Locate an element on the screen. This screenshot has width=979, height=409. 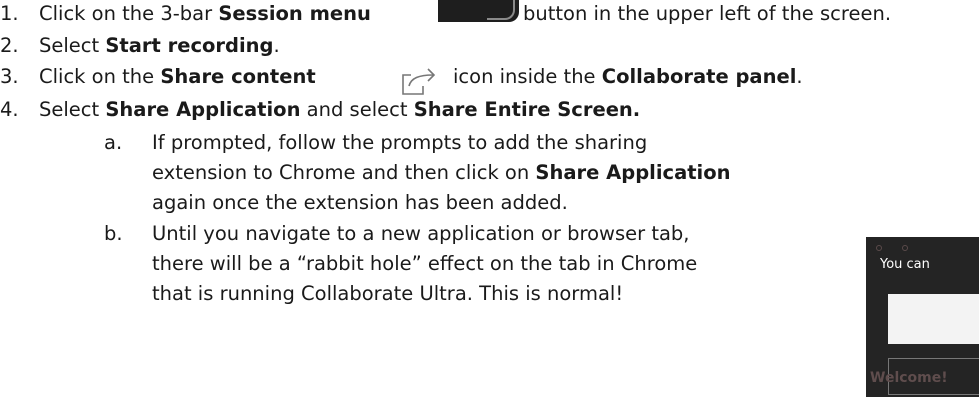
substep-a-line3: again once the extension has been added. is located at coordinates (360, 202).